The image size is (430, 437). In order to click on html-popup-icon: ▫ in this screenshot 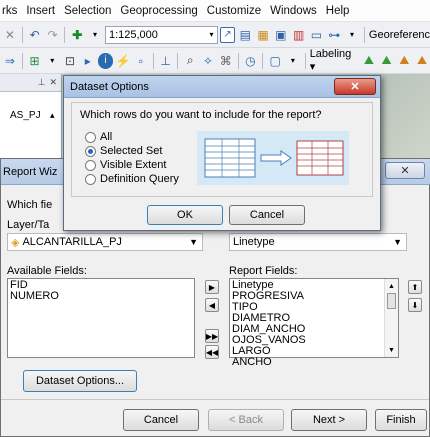, I will do `click(141, 61)`.